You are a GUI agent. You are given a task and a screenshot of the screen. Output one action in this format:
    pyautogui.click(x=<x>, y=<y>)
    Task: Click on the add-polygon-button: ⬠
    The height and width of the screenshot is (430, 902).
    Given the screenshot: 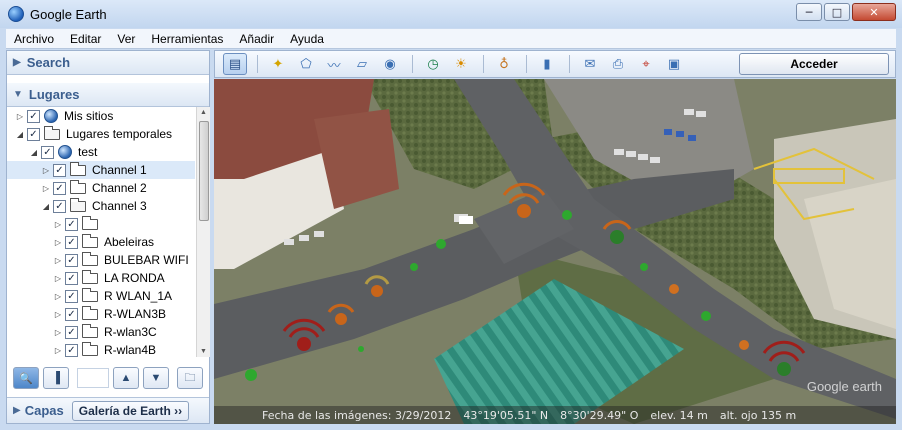 What is the action you would take?
    pyautogui.click(x=306, y=64)
    